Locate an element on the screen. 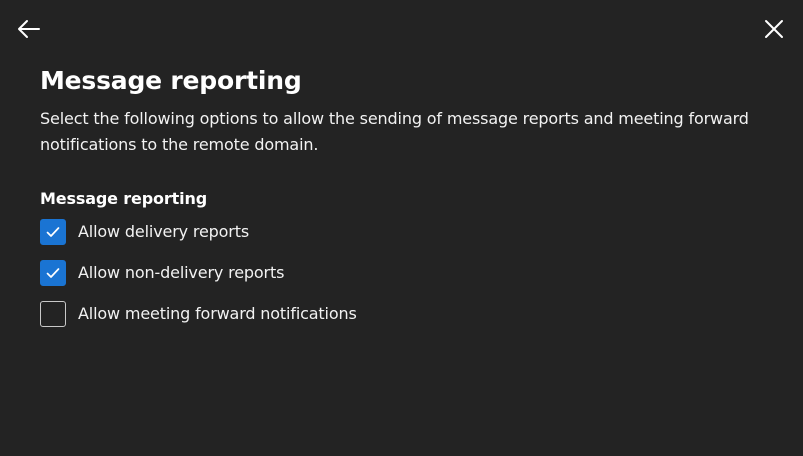 The width and height of the screenshot is (803, 456). allow-delivery-reports-checkbox is located at coordinates (53, 232).